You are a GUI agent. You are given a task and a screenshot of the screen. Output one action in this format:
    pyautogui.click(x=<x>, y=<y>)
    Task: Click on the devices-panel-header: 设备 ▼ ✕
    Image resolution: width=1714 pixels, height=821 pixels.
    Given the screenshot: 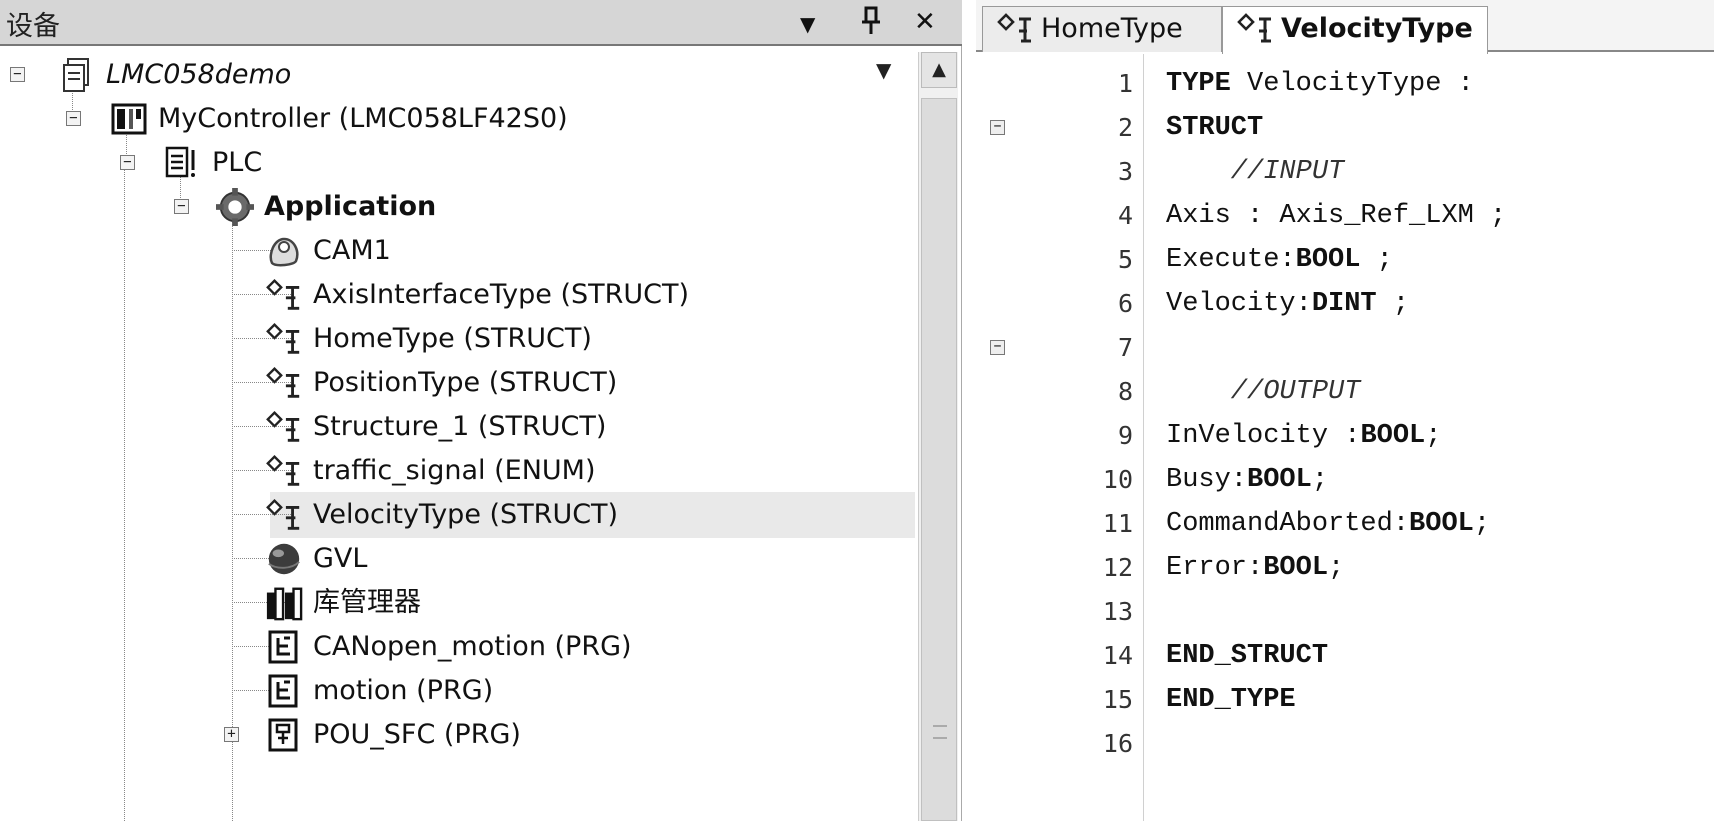 What is the action you would take?
    pyautogui.click(x=481, y=23)
    